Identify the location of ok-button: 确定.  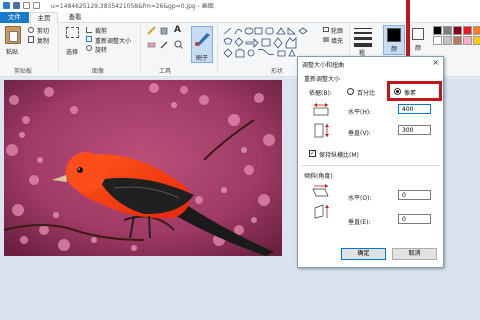
(363, 254).